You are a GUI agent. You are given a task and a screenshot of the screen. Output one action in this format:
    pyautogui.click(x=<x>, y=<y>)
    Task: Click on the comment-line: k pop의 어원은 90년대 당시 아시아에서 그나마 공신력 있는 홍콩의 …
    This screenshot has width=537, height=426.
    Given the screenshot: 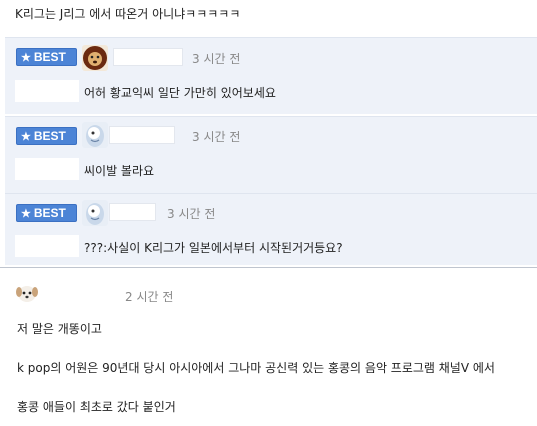 What is the action you would take?
    pyautogui.click(x=256, y=368)
    